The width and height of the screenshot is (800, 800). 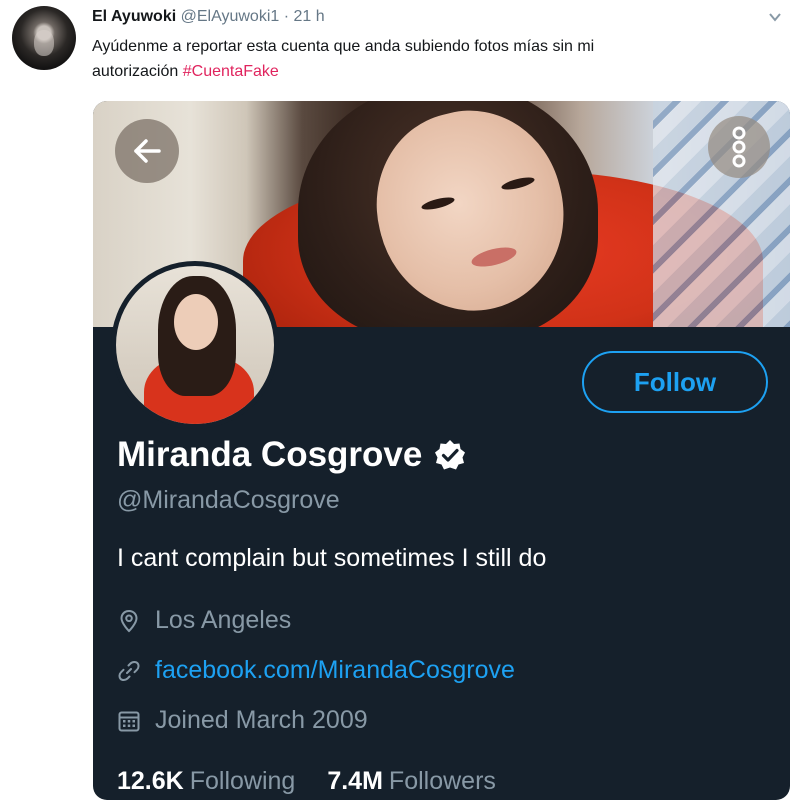 What do you see at coordinates (442, 781) in the screenshot?
I see `followers-label: Followers` at bounding box center [442, 781].